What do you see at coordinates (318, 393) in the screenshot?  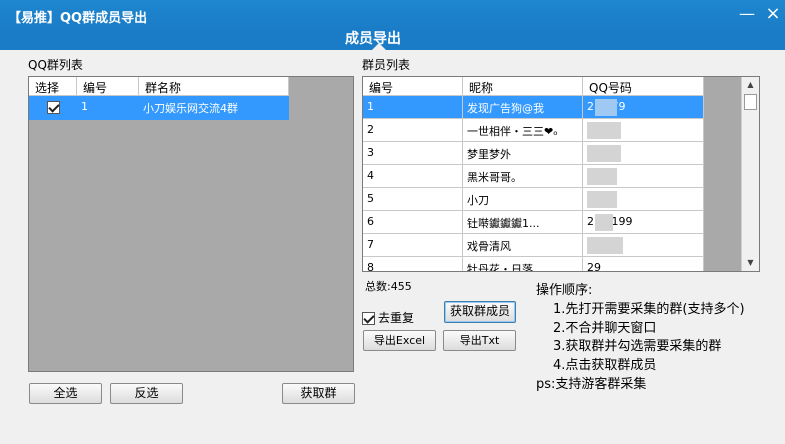 I see `get-groups-button: 获取群` at bounding box center [318, 393].